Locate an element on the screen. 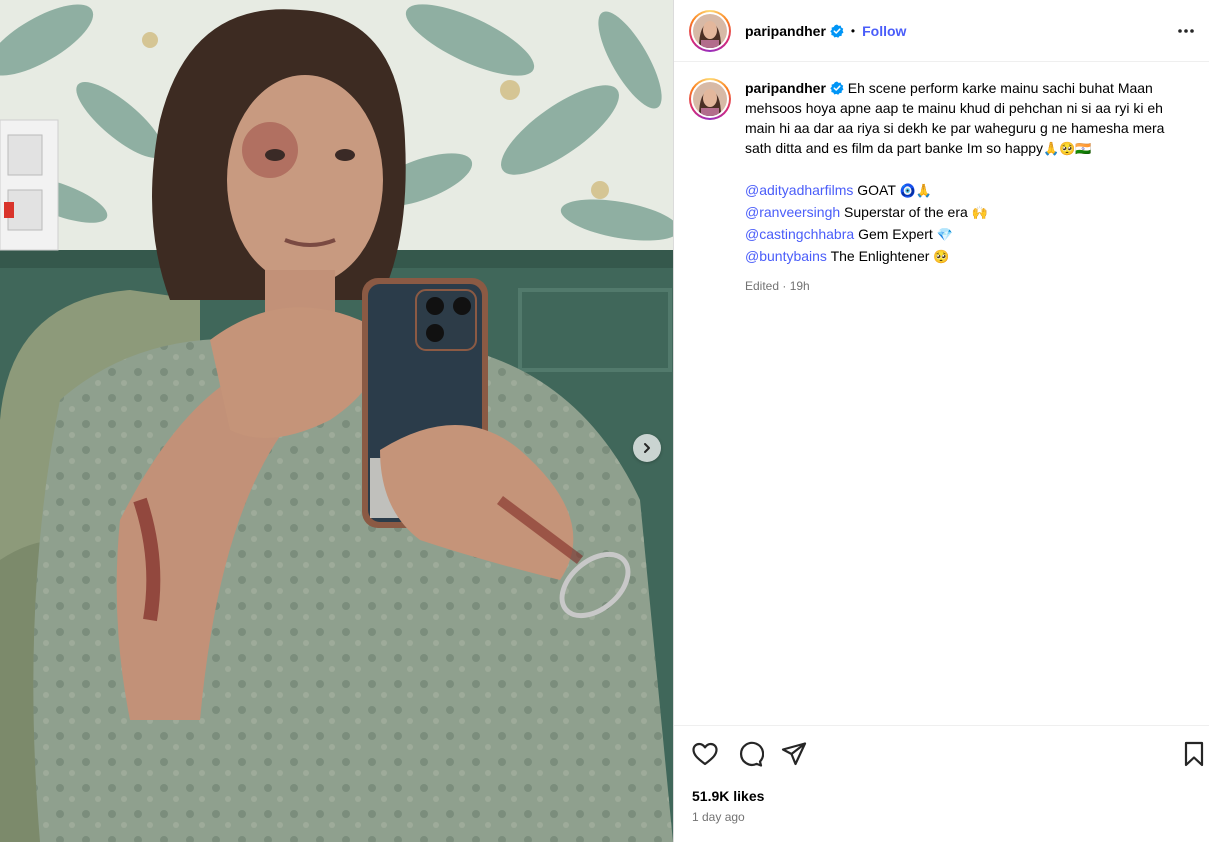  mention-text: Superstar of the era is located at coordinates (906, 212).